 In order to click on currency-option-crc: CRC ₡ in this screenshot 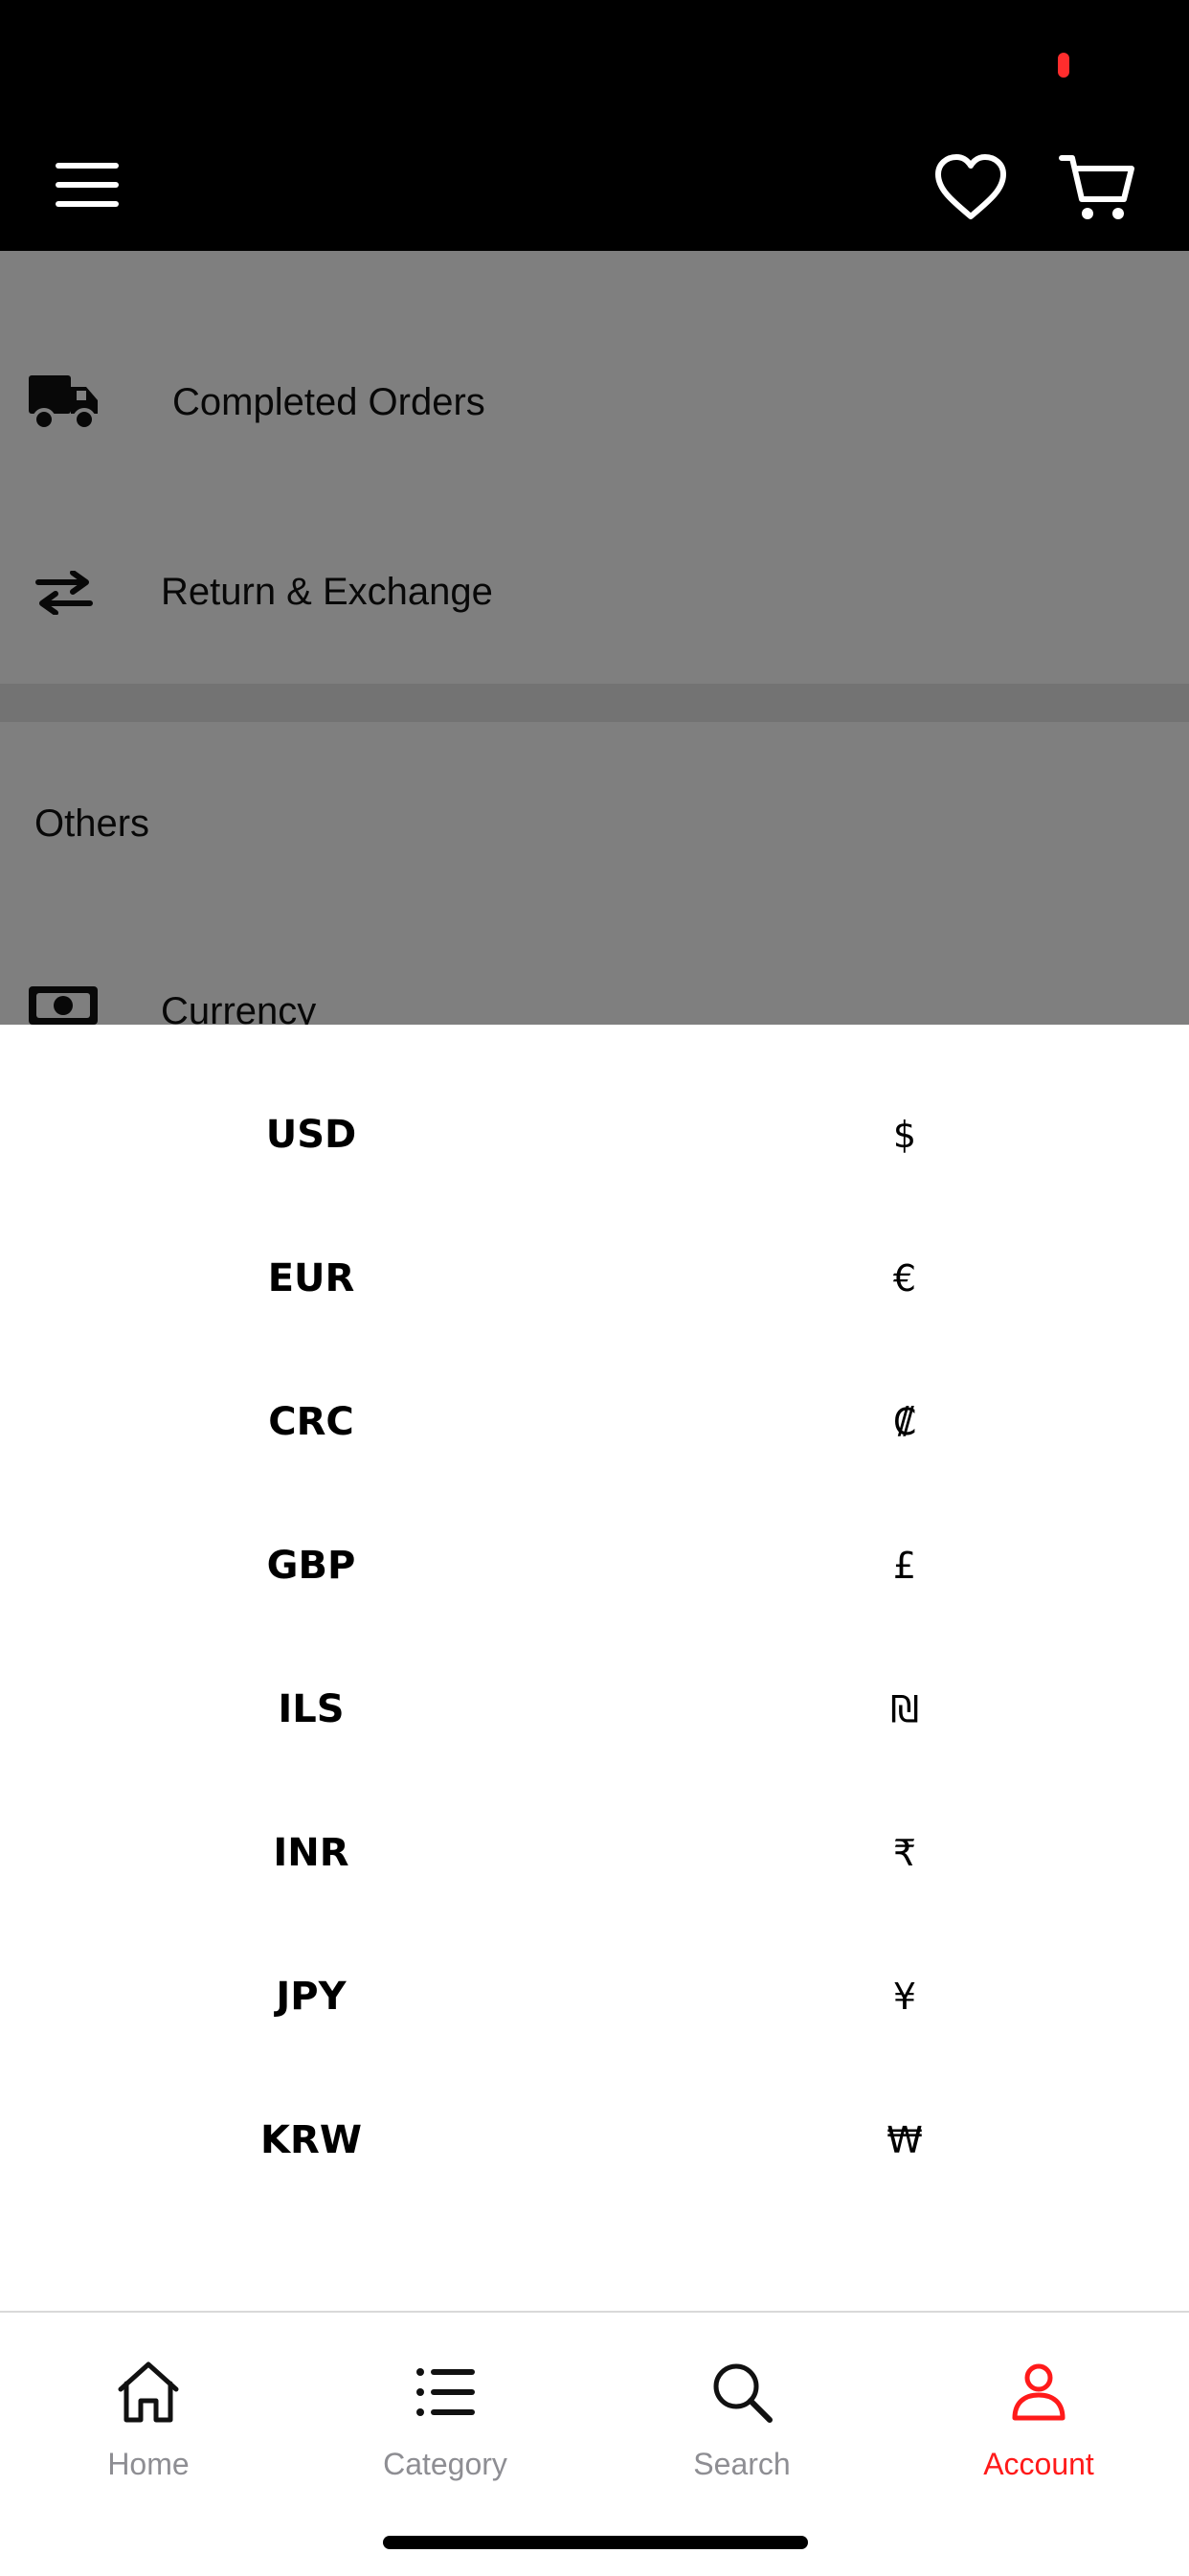, I will do `click(594, 1422)`.